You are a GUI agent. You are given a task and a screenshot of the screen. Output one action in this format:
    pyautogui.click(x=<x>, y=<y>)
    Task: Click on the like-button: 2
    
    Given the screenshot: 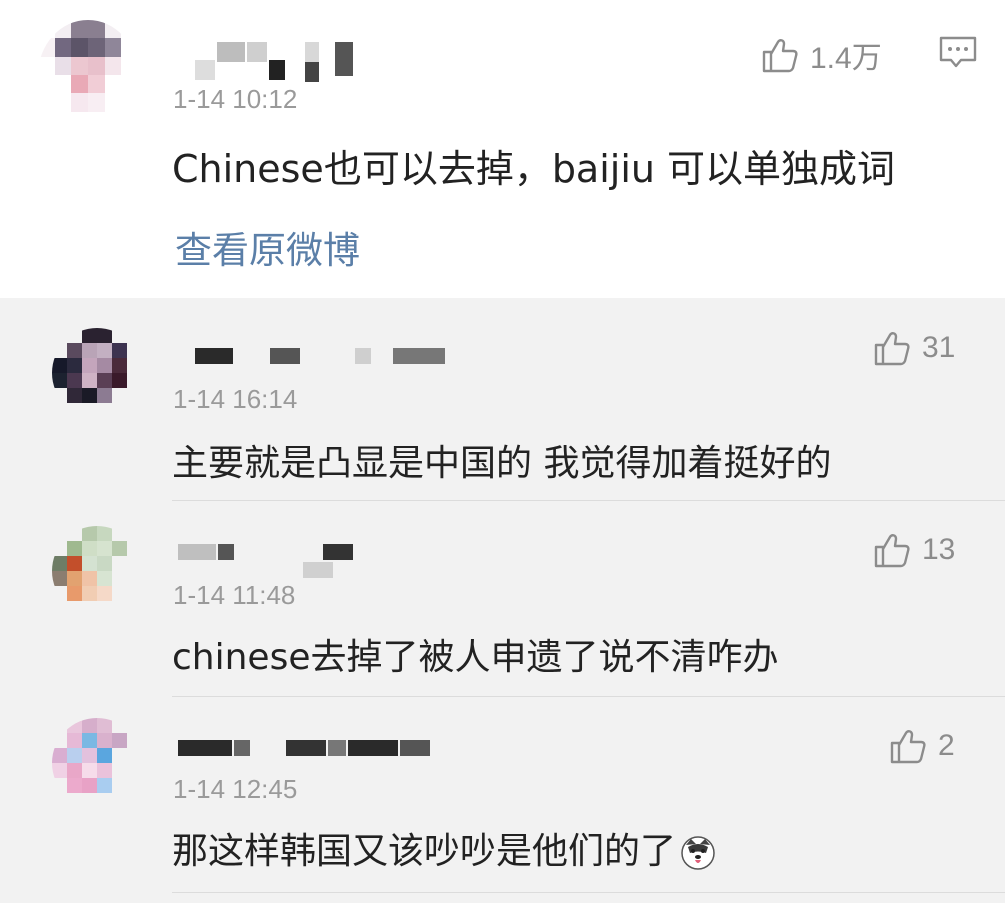 What is the action you would take?
    pyautogui.click(x=921, y=746)
    